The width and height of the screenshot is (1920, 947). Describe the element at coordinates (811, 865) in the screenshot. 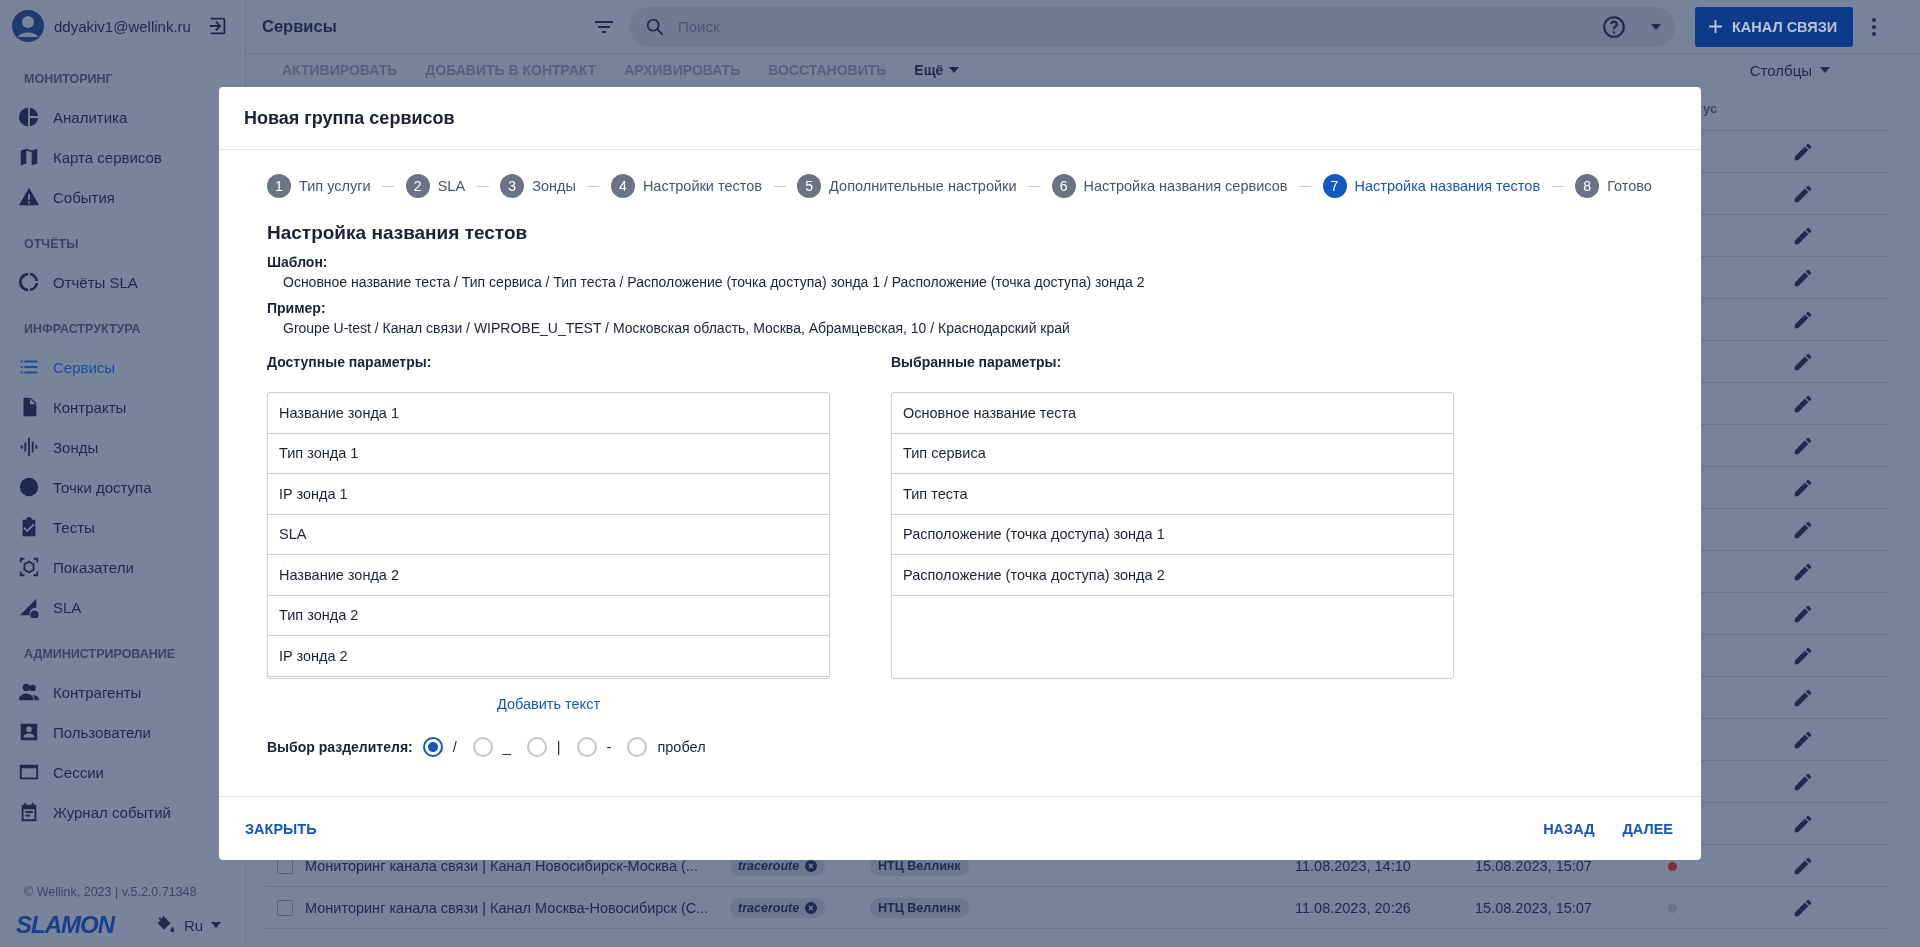

I see `remove-icon` at that location.